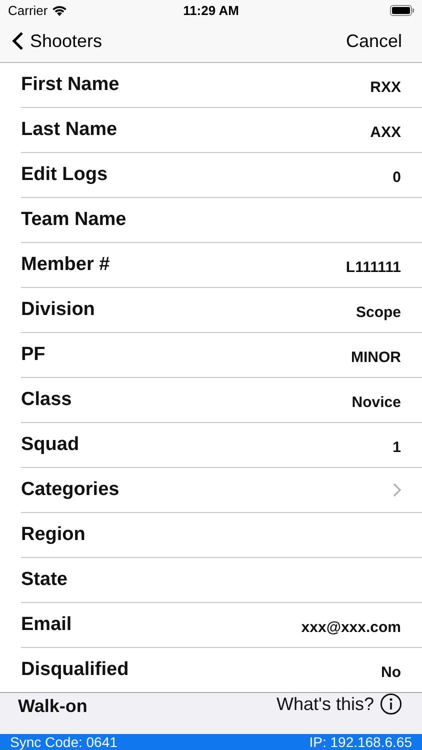 Image resolution: width=422 pixels, height=750 pixels. I want to click on field-value: AXX, so click(385, 132).